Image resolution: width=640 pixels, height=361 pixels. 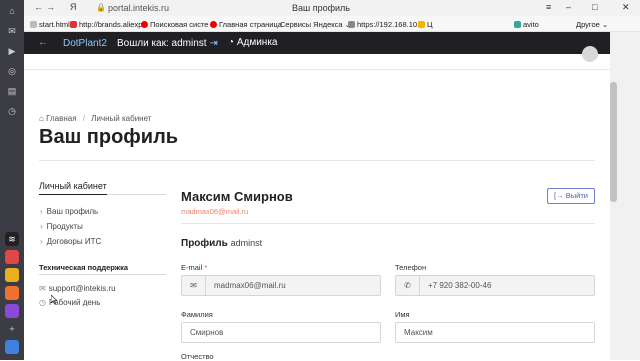 I want to click on site-subbar, so click(x=317, y=62).